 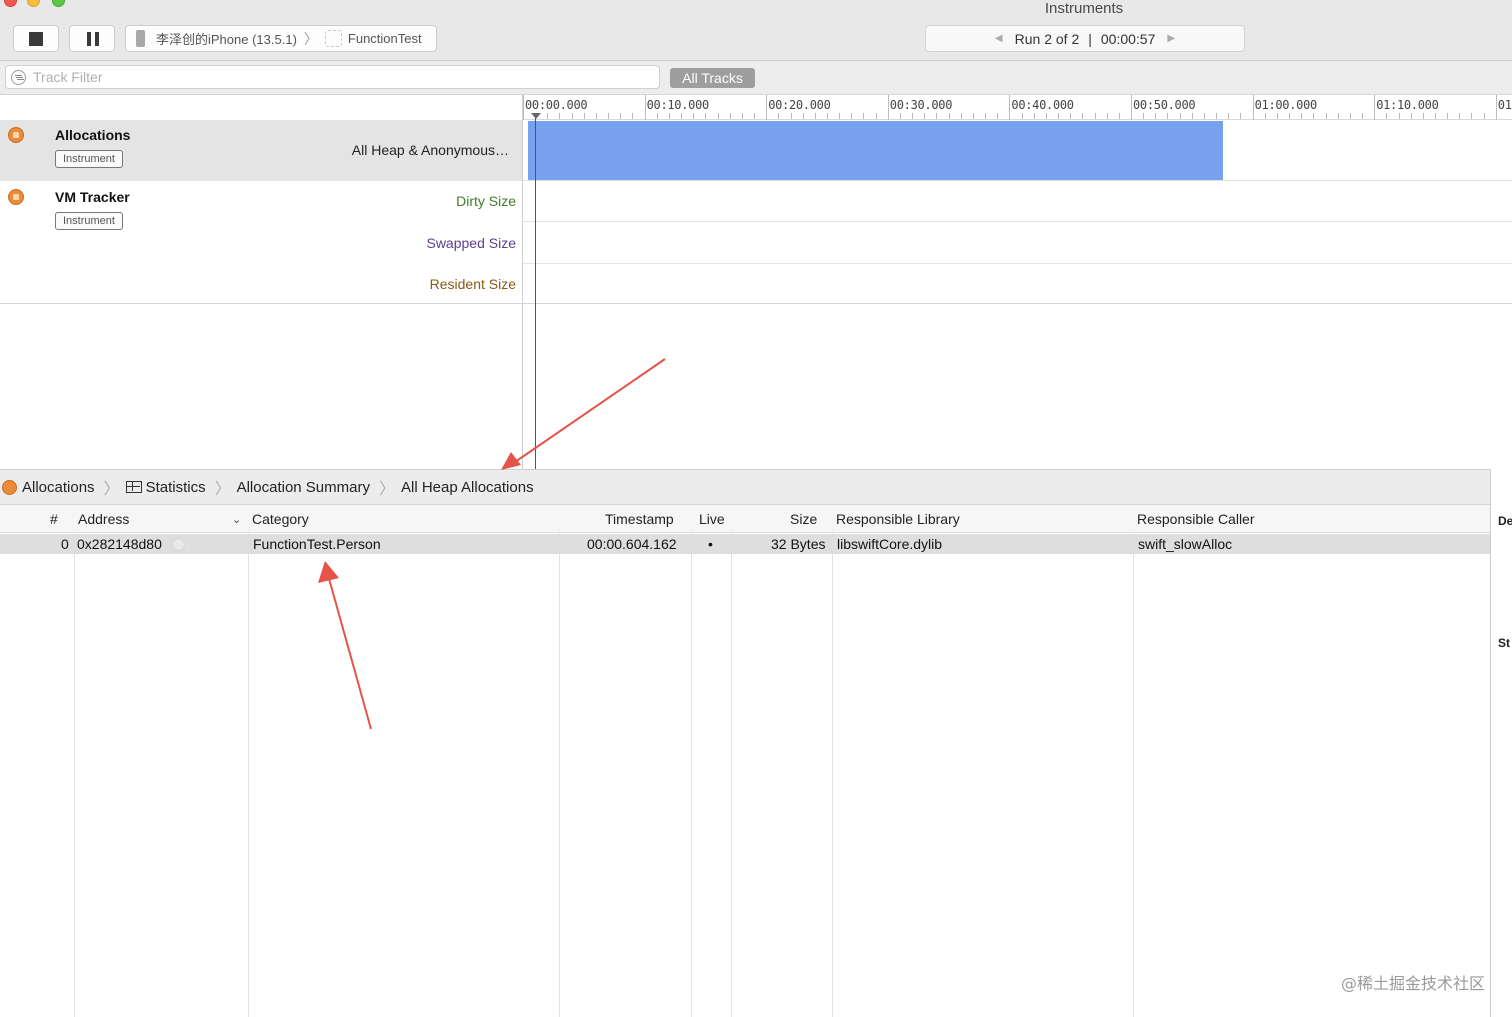 I want to click on cell-live: •, so click(x=710, y=544).